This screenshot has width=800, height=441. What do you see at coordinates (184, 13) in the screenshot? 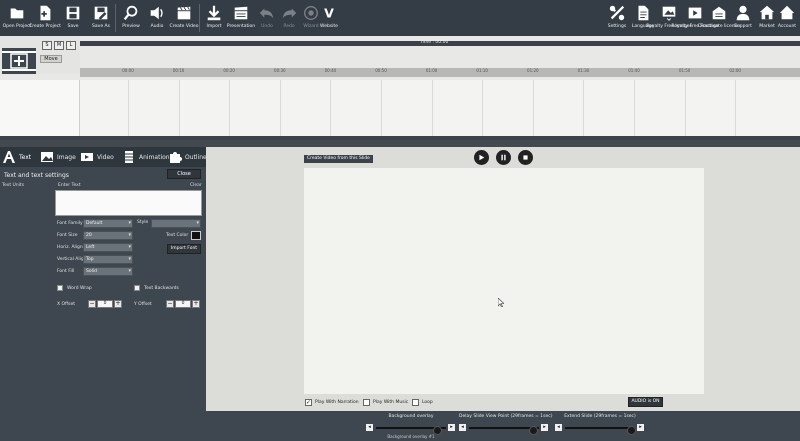
I see `clapper-icon` at bounding box center [184, 13].